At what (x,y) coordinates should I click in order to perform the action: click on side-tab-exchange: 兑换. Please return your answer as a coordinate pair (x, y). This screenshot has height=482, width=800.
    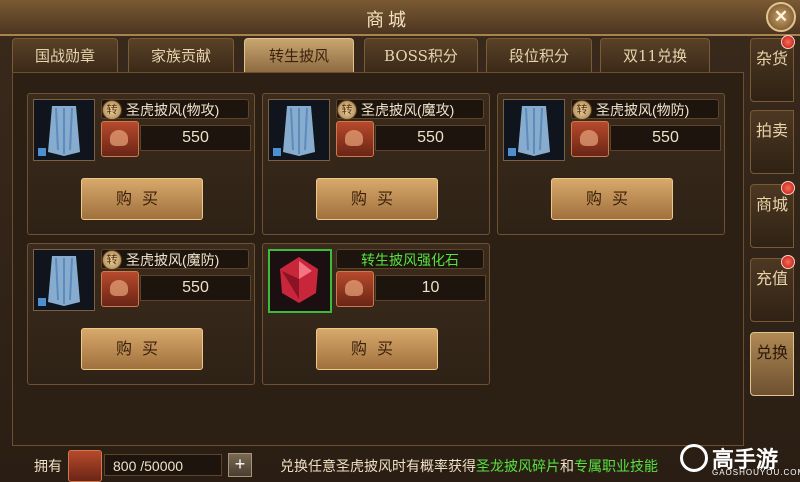
    Looking at the image, I should click on (772, 364).